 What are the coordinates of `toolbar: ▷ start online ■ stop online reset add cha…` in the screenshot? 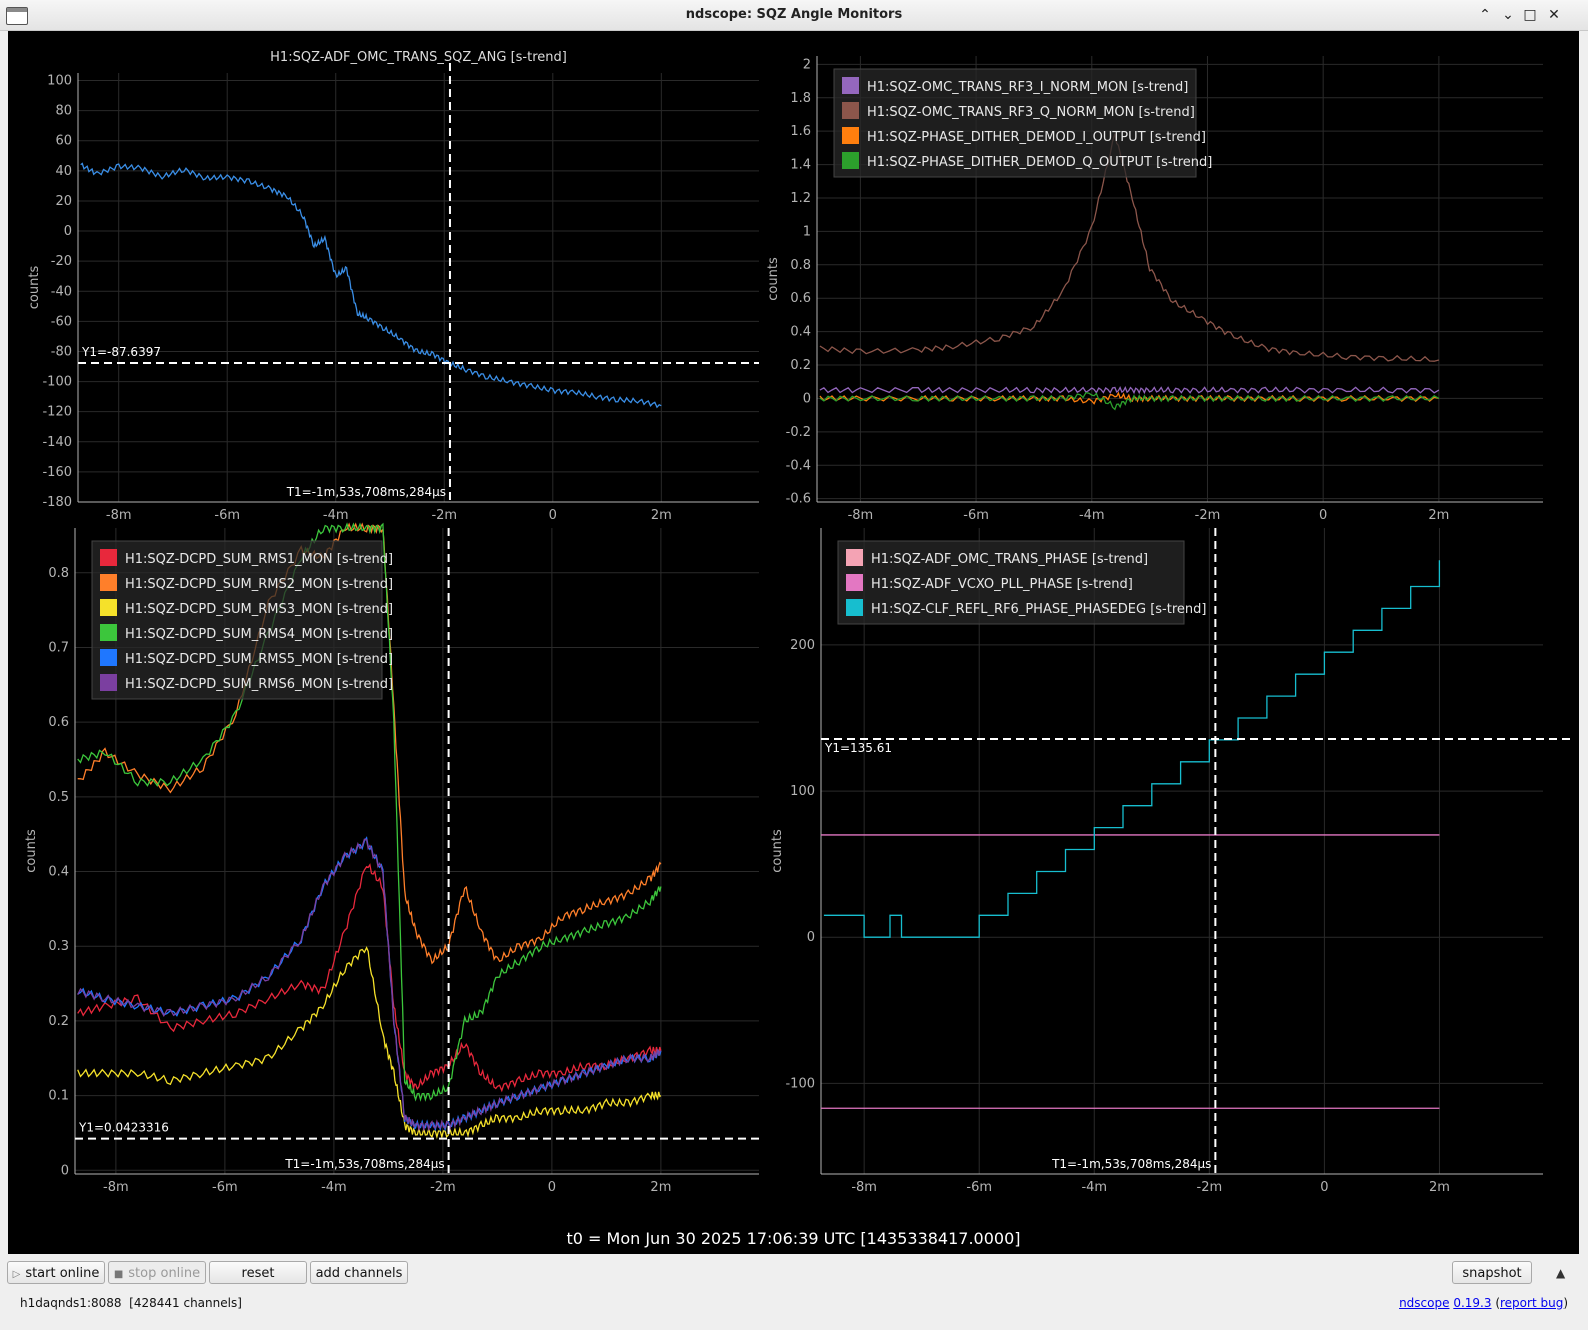 It's located at (794, 1292).